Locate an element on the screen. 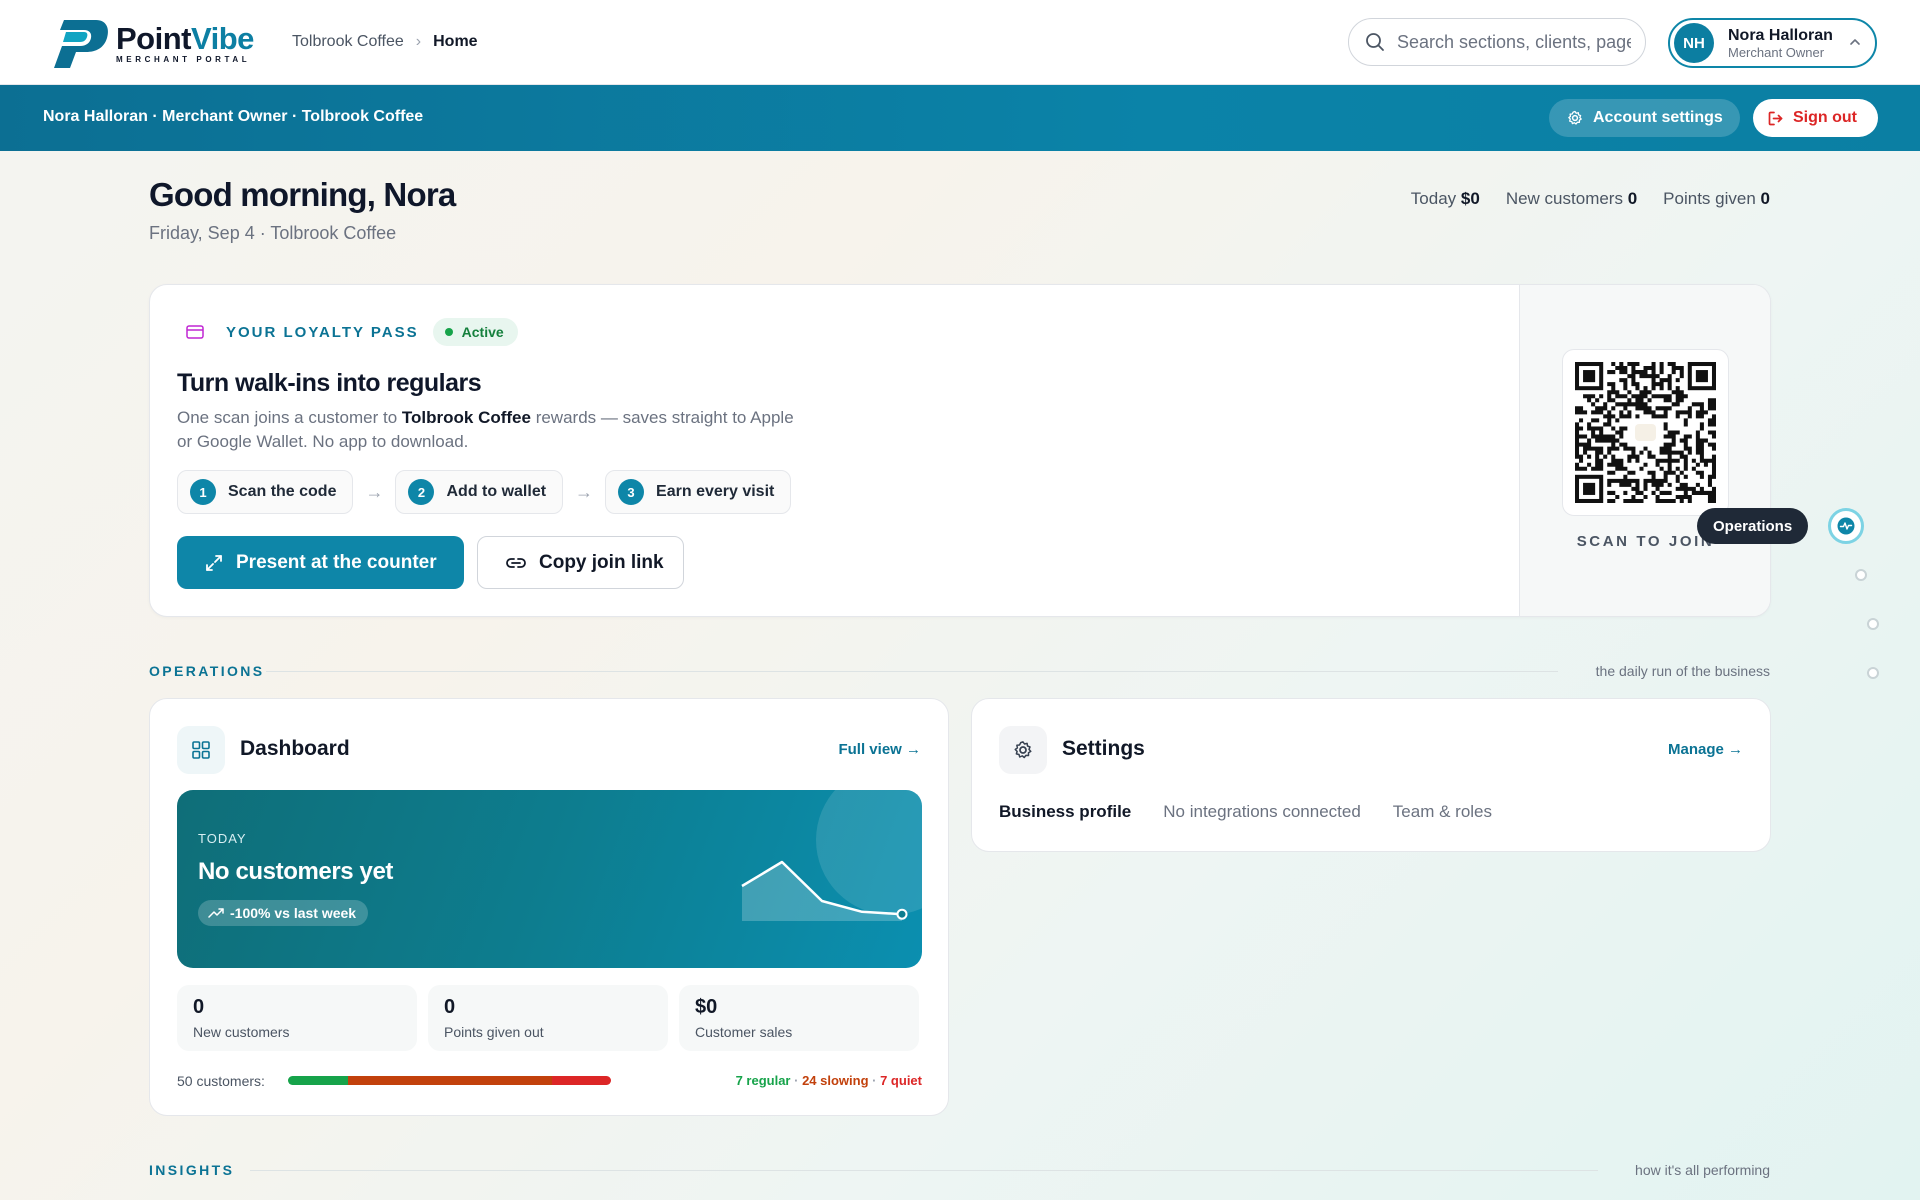  sign-out-button: Sign out is located at coordinates (1815, 118).